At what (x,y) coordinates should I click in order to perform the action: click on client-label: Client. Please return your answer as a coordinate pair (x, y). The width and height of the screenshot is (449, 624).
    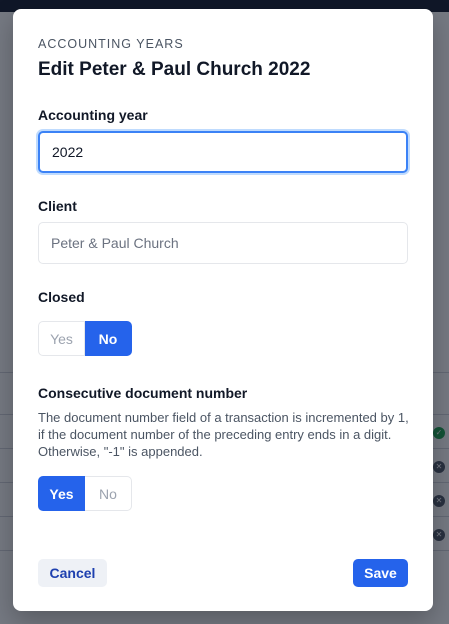
    Looking at the image, I should click on (57, 206).